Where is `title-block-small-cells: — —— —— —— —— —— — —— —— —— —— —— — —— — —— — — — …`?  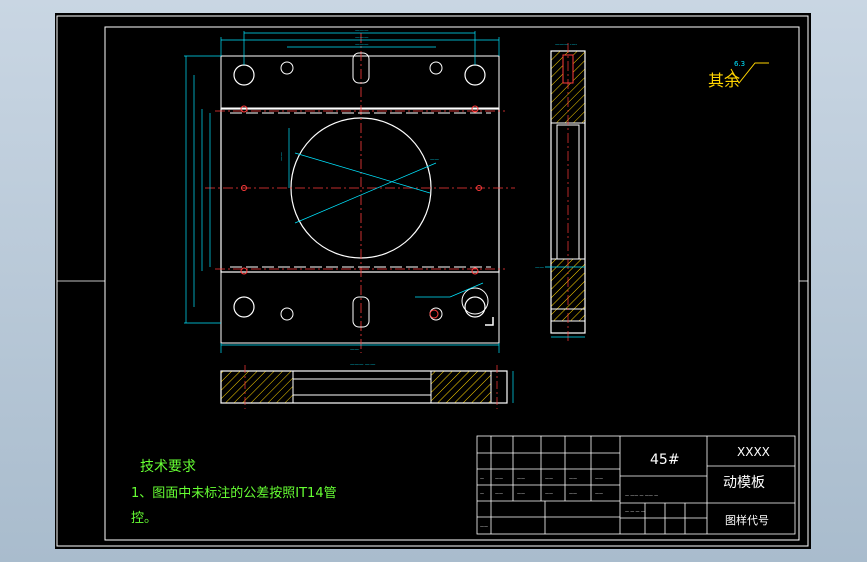 title-block-small-cells: — —— —— —— —— —— — —— —— —— —— —— — —— — —— — — — … is located at coordinates (569, 502).